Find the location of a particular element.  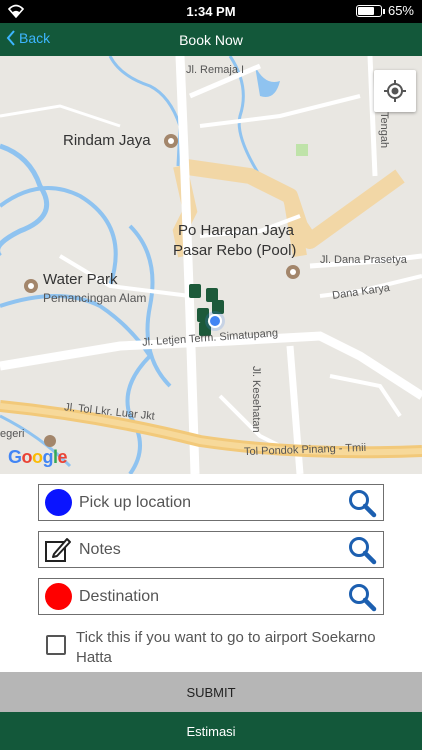

my-location-icon is located at coordinates (395, 91).